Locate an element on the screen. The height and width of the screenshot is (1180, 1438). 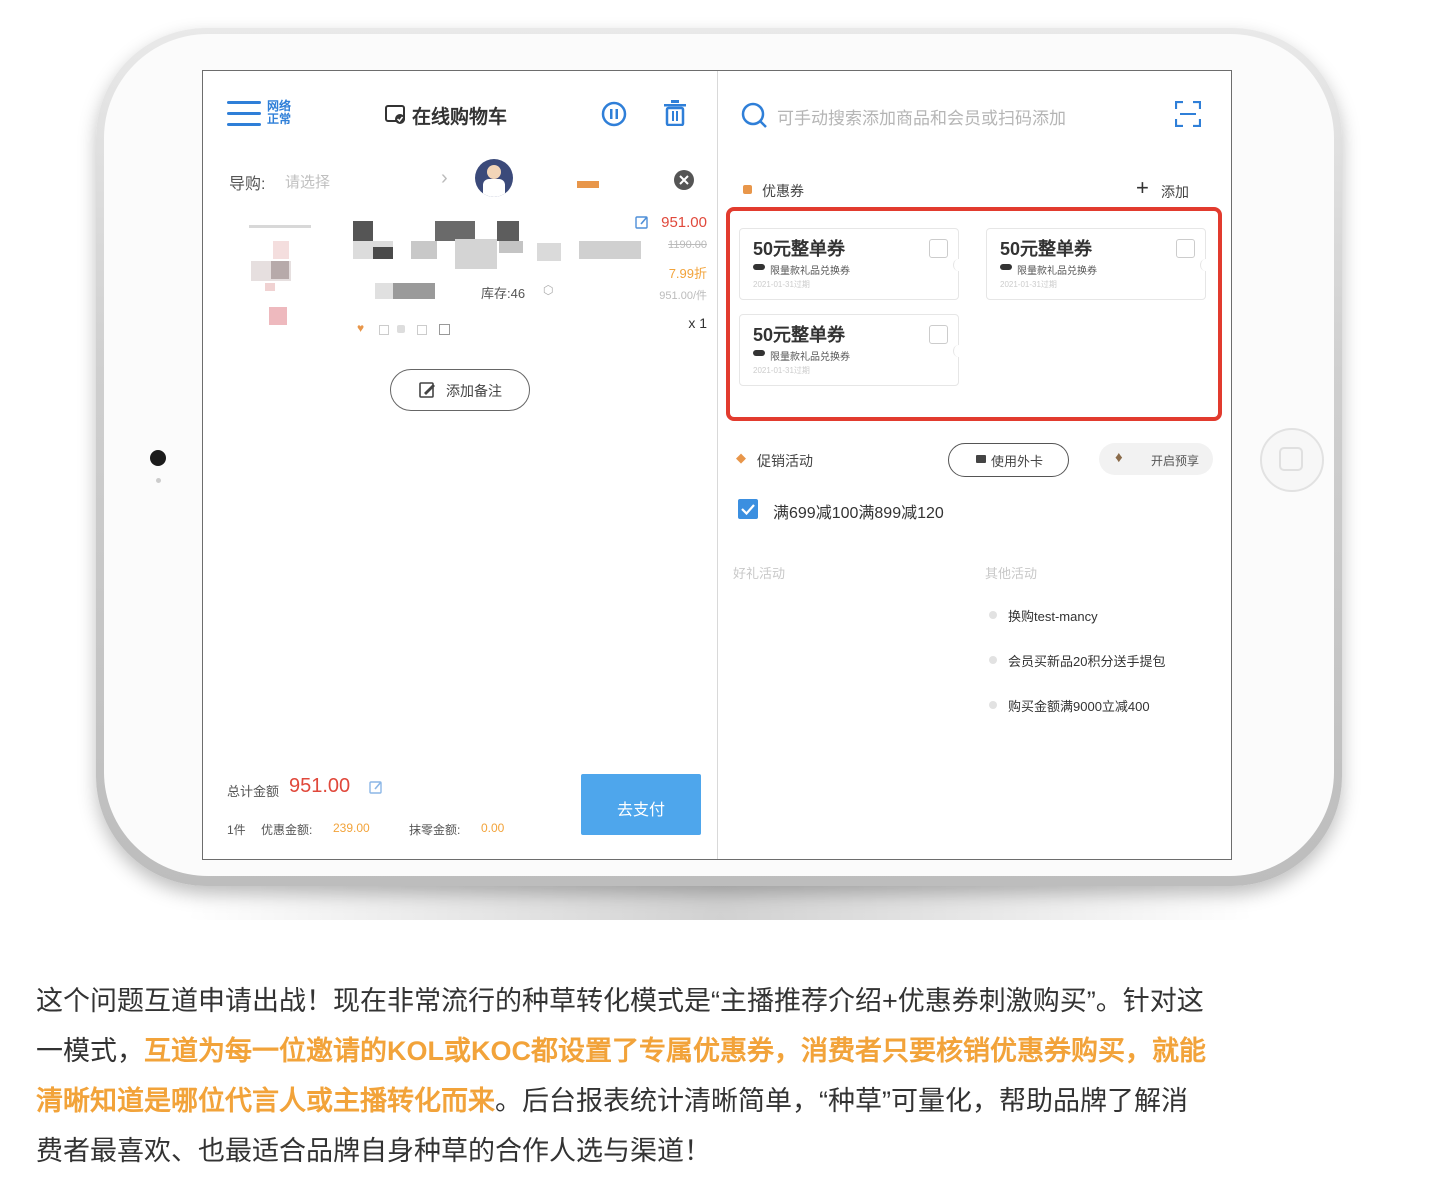
close-icon is located at coordinates (684, 180).